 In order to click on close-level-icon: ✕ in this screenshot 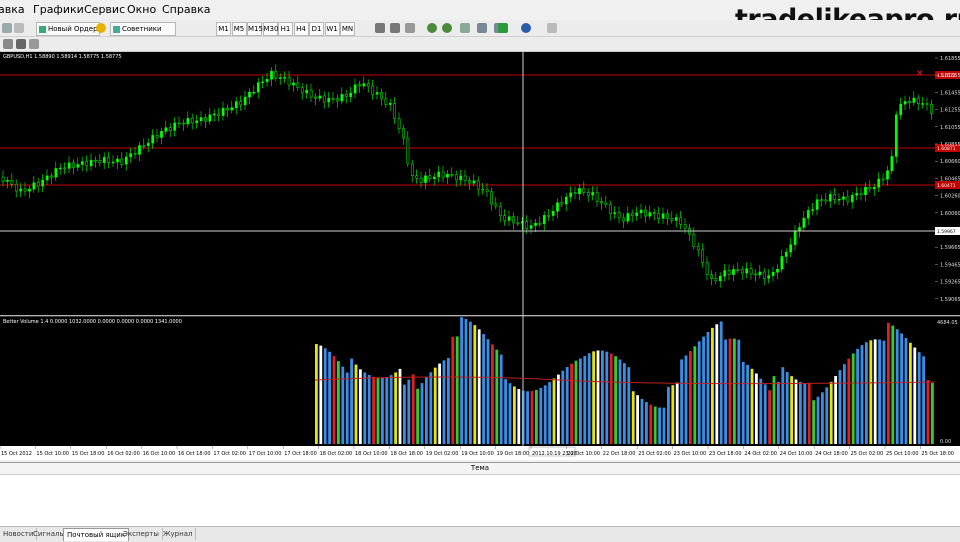, I will do `click(920, 74)`.